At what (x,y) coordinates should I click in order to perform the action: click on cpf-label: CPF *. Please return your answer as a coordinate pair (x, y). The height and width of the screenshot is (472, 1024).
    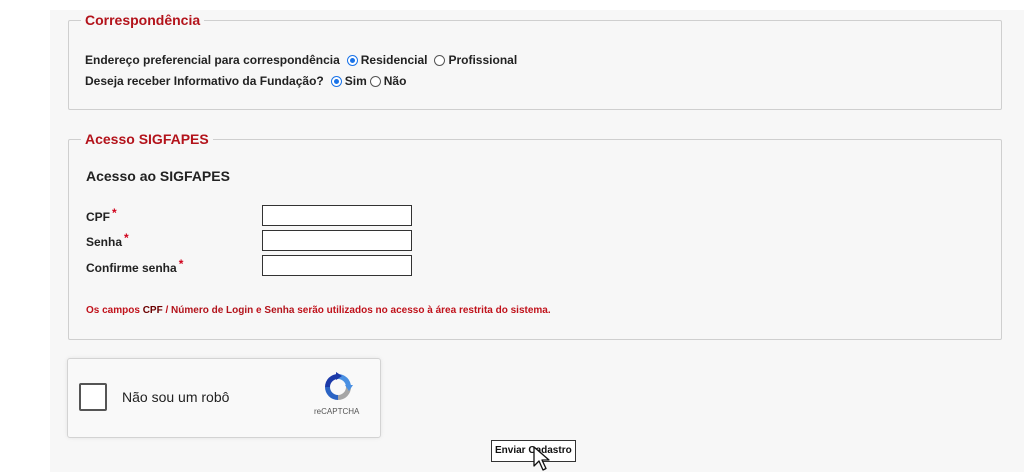
    Looking at the image, I should click on (101, 215).